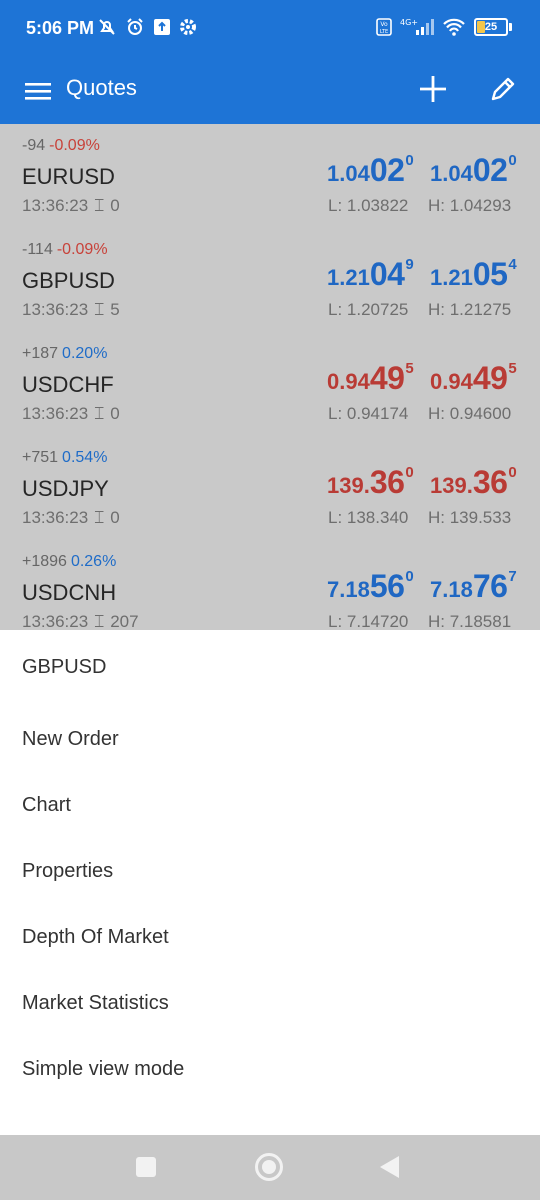 Image resolution: width=540 pixels, height=1200 pixels. Describe the element at coordinates (107, 27) in the screenshot. I see `mute-icon` at that location.